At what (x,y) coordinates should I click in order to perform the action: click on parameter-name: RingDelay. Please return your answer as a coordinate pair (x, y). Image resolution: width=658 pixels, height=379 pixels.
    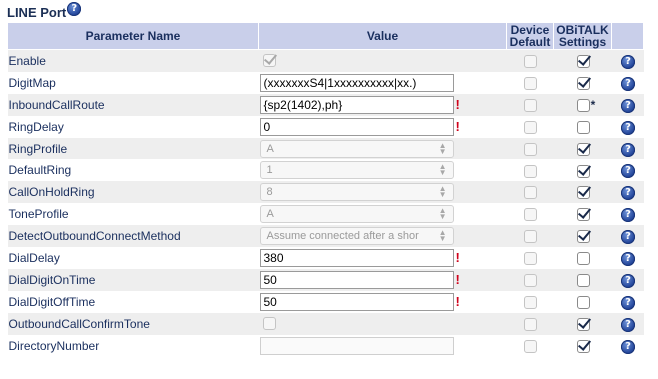
    Looking at the image, I should click on (133, 126).